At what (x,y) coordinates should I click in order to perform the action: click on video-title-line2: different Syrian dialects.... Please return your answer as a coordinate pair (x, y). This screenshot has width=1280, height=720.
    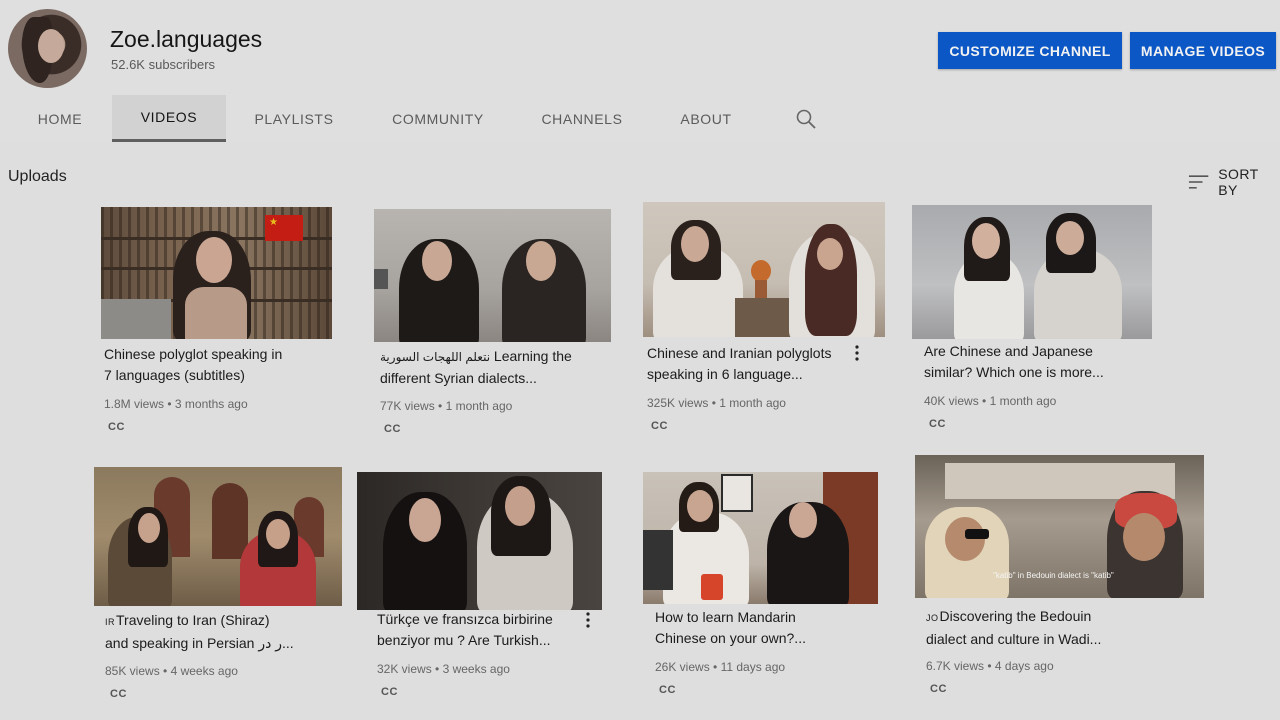
    Looking at the image, I should click on (458, 378).